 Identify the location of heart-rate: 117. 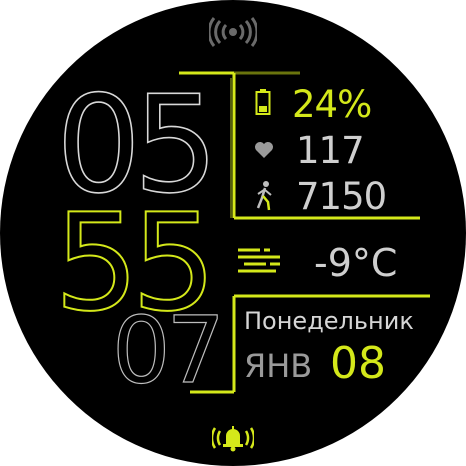
(330, 150).